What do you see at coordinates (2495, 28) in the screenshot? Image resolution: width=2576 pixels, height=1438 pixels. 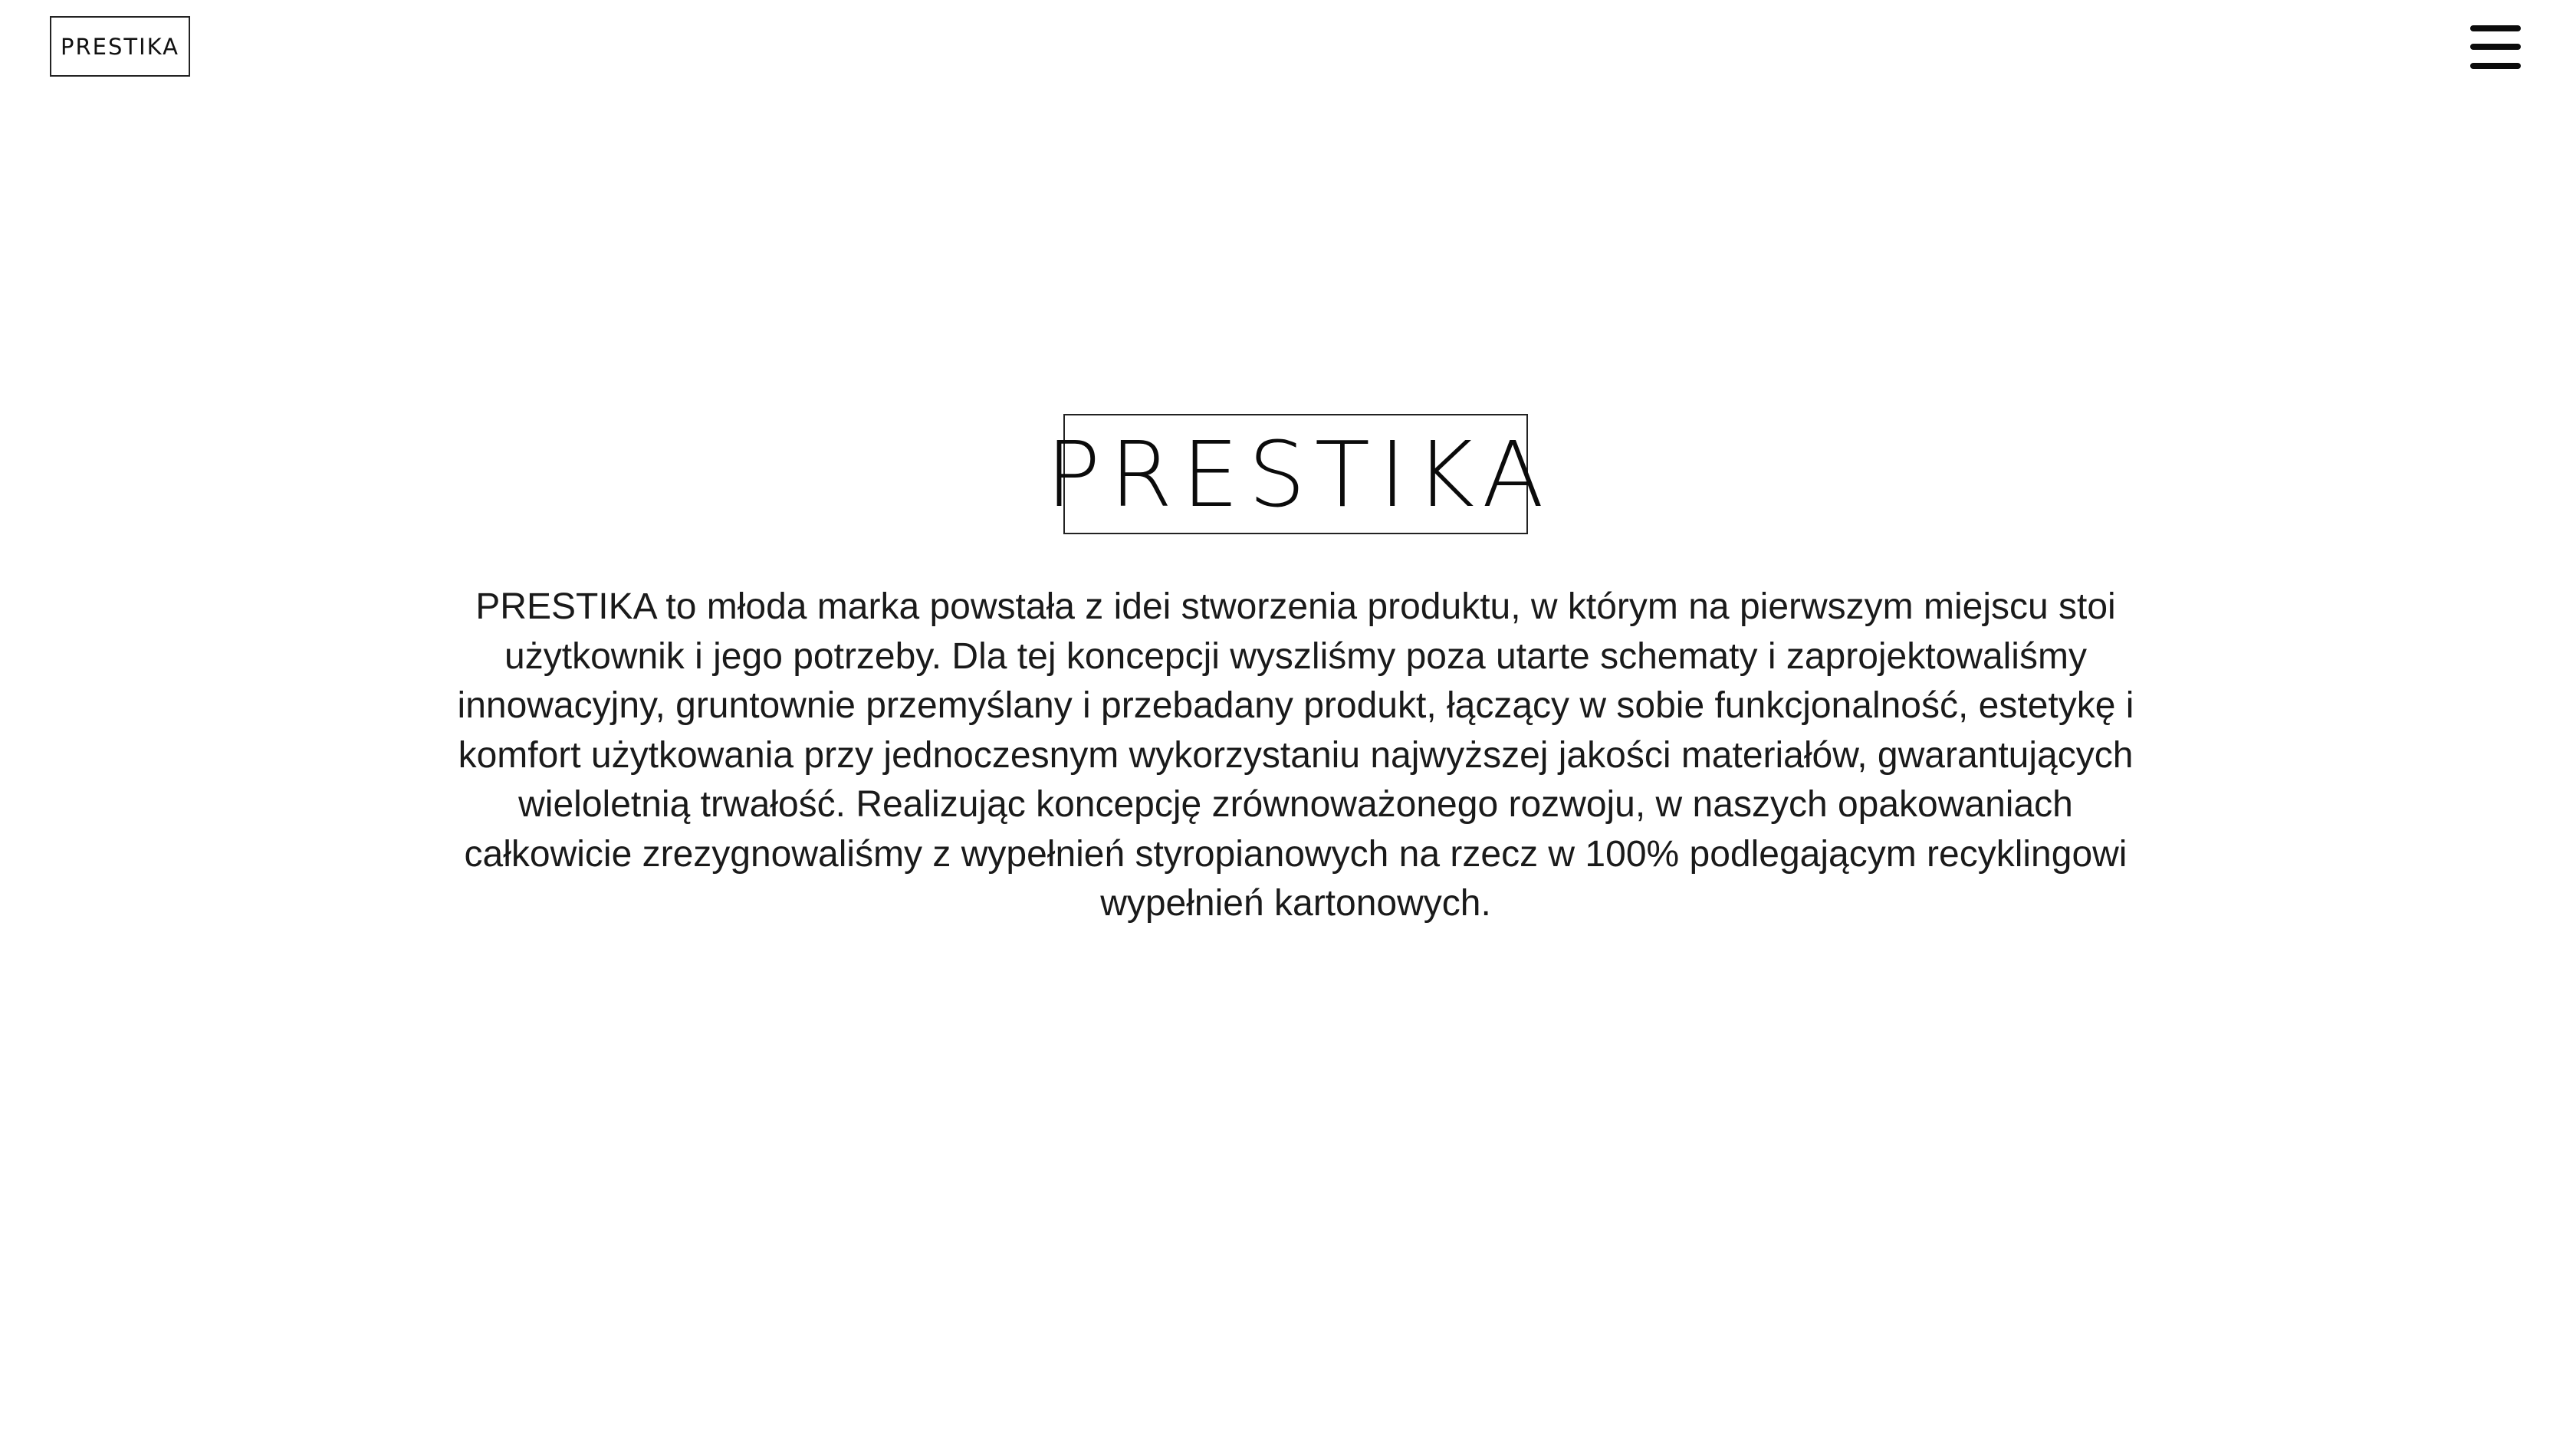 I see `menu-bar-top` at bounding box center [2495, 28].